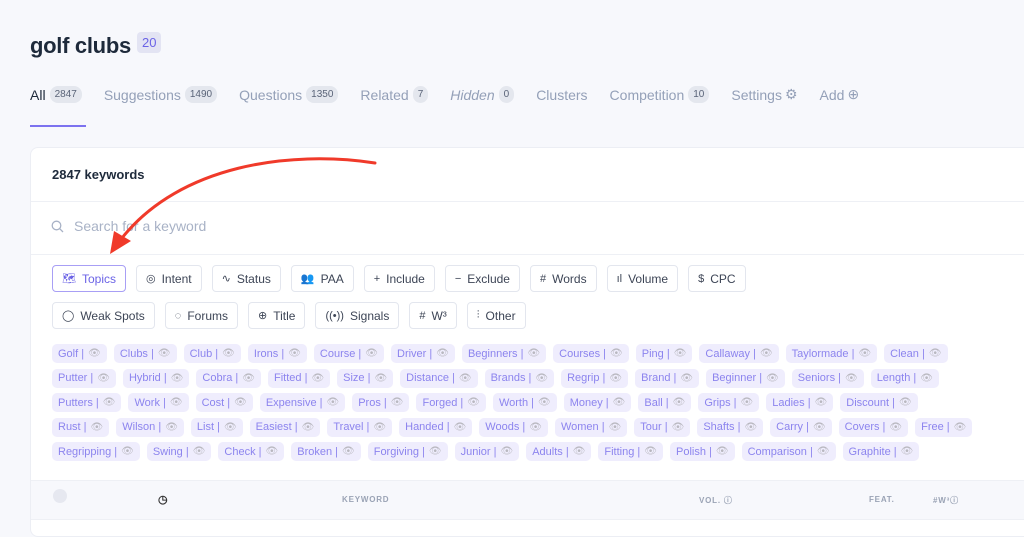  I want to click on tag-golf: Golf | 👁, so click(79, 353).